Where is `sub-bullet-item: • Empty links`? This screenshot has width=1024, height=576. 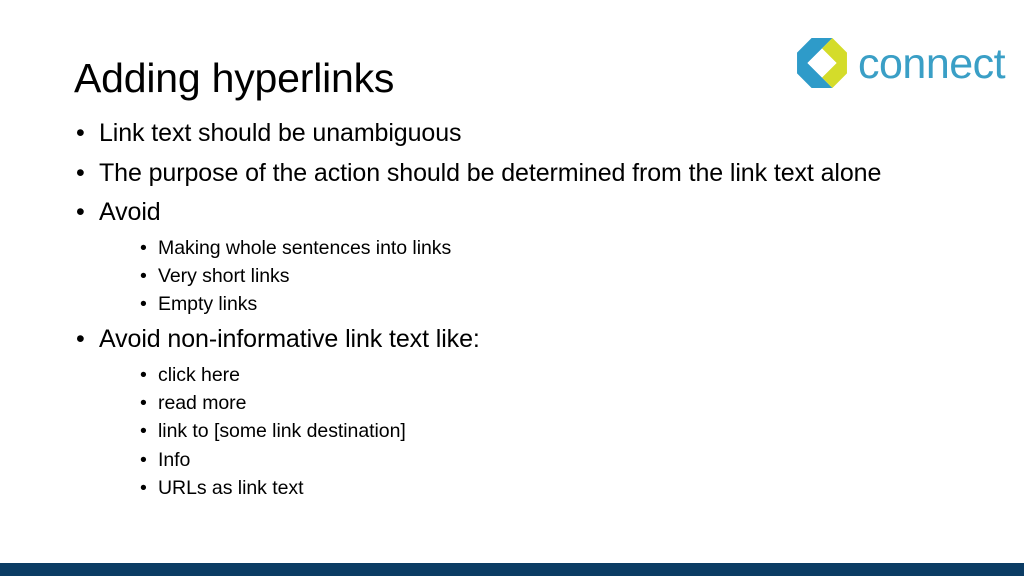 sub-bullet-item: • Empty links is located at coordinates (556, 304).